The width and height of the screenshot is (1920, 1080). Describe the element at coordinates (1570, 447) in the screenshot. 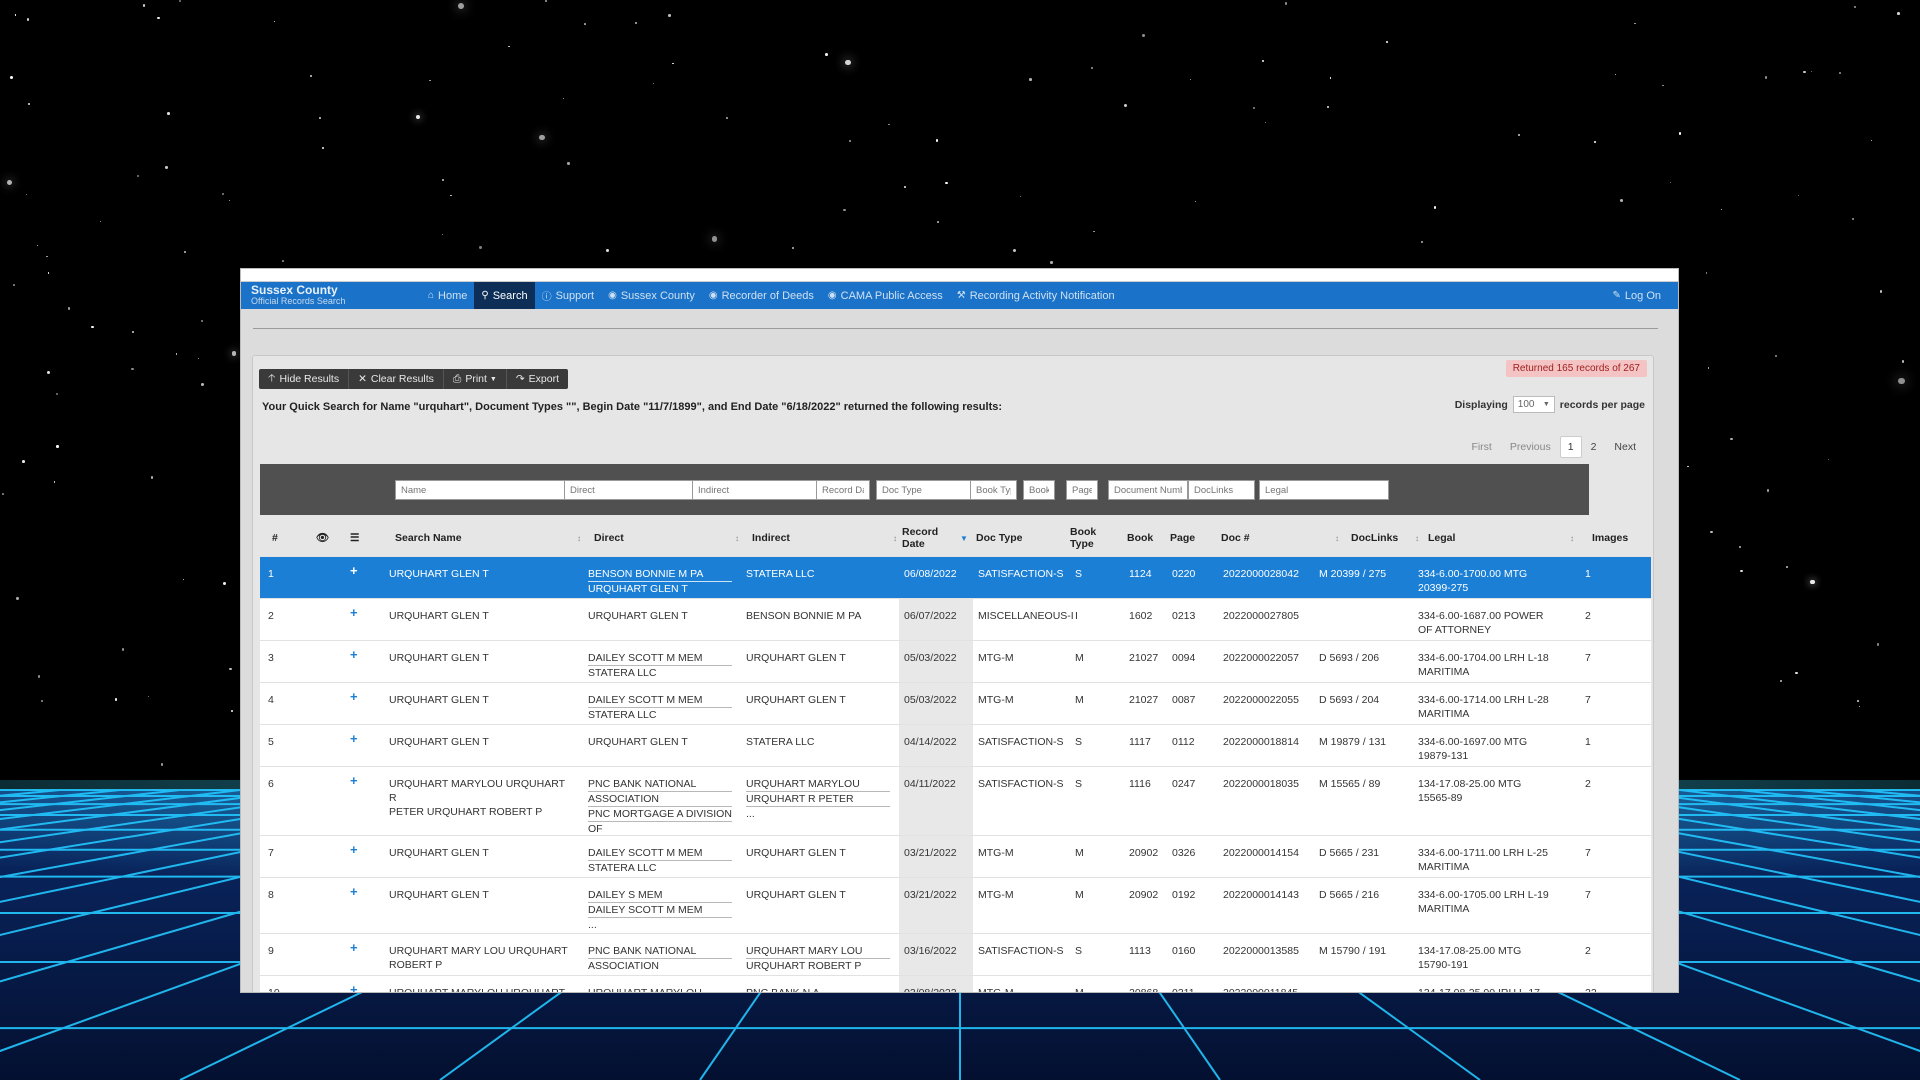

I see `pager-page-1: 1` at that location.